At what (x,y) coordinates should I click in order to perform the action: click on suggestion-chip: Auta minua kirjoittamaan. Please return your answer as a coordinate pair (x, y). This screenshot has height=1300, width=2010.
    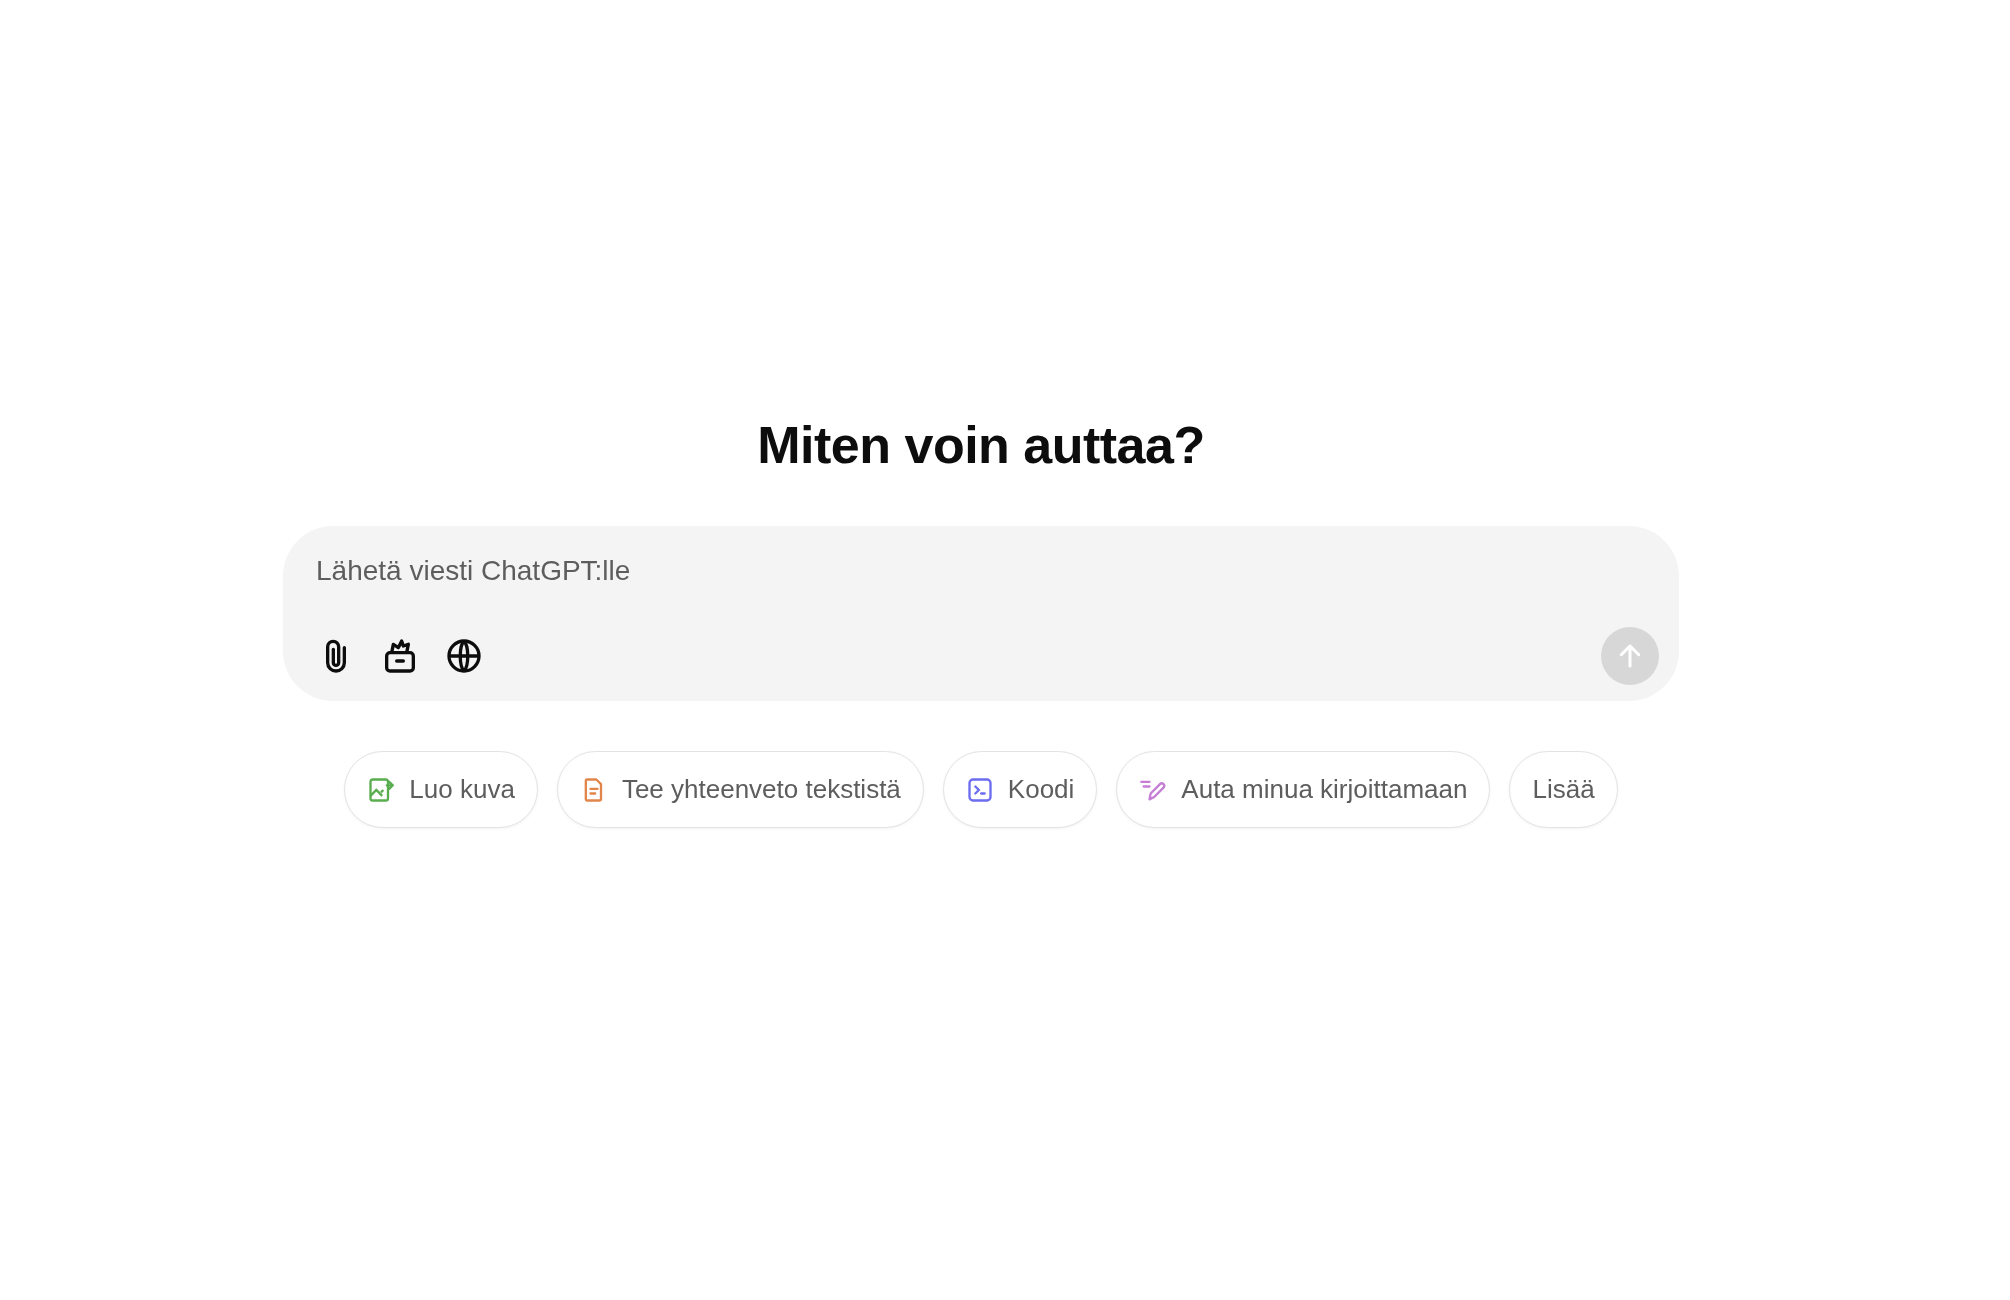
    Looking at the image, I should click on (1303, 790).